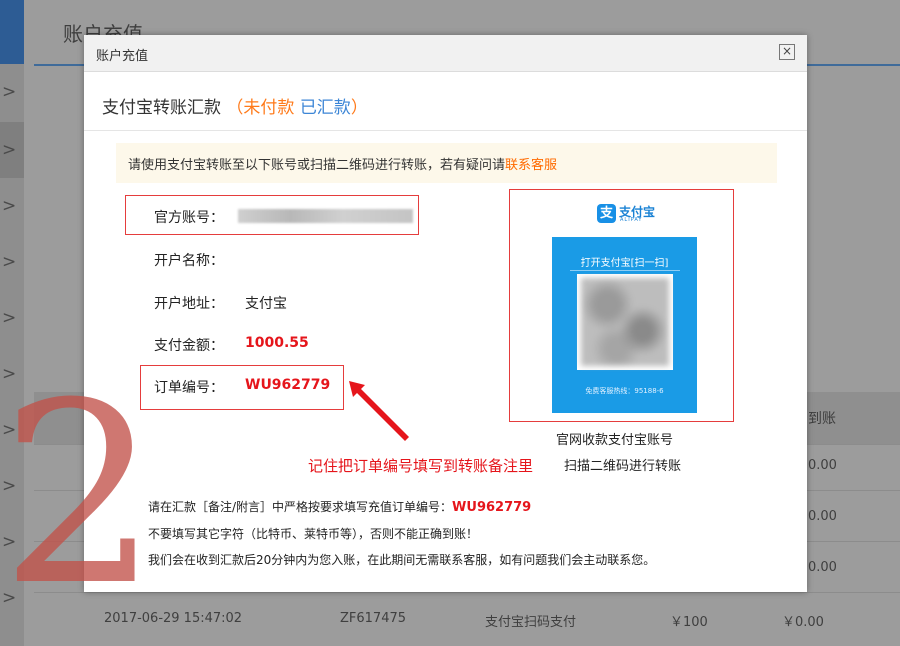 The image size is (900, 646). Describe the element at coordinates (606, 213) in the screenshot. I see `alipay-icon: 支` at that location.